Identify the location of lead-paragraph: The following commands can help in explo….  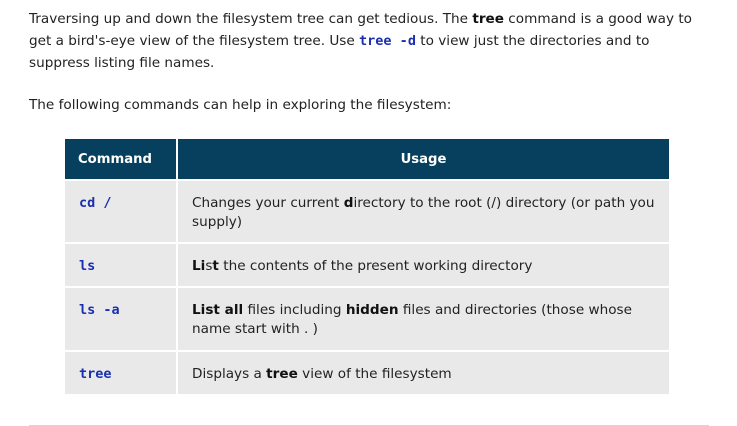
(240, 105).